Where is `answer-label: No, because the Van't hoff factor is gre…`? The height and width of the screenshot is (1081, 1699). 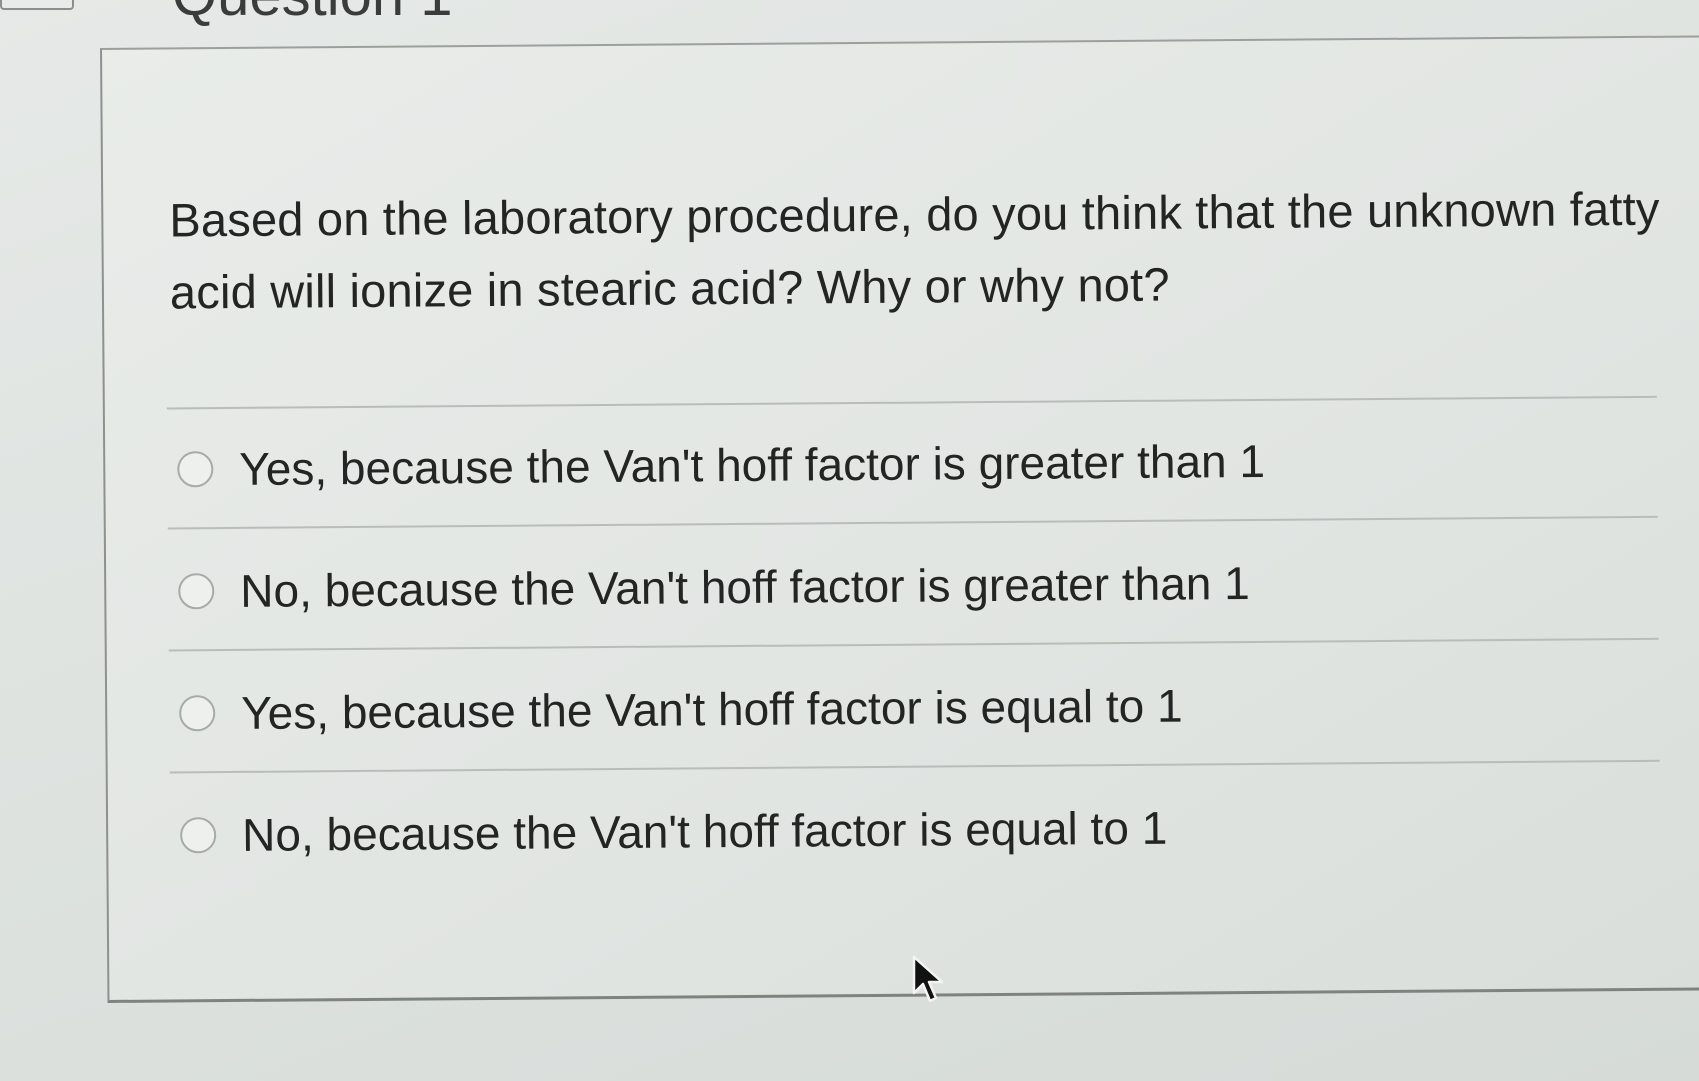 answer-label: No, because the Van't hoff factor is gre… is located at coordinates (745, 586).